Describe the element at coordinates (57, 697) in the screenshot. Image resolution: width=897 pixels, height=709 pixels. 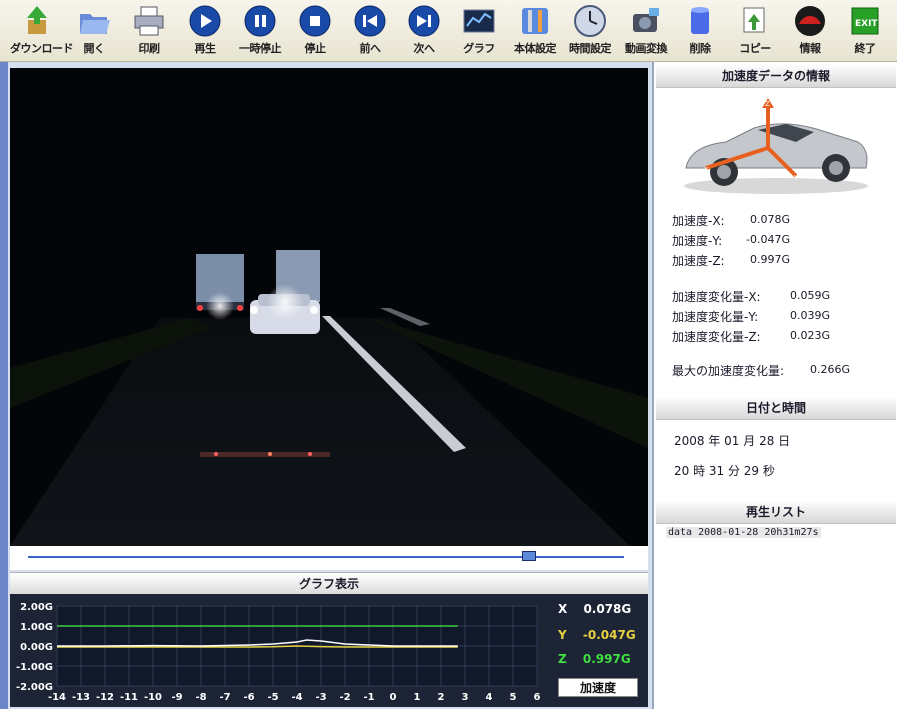
I see `x-tick-label: -14` at that location.